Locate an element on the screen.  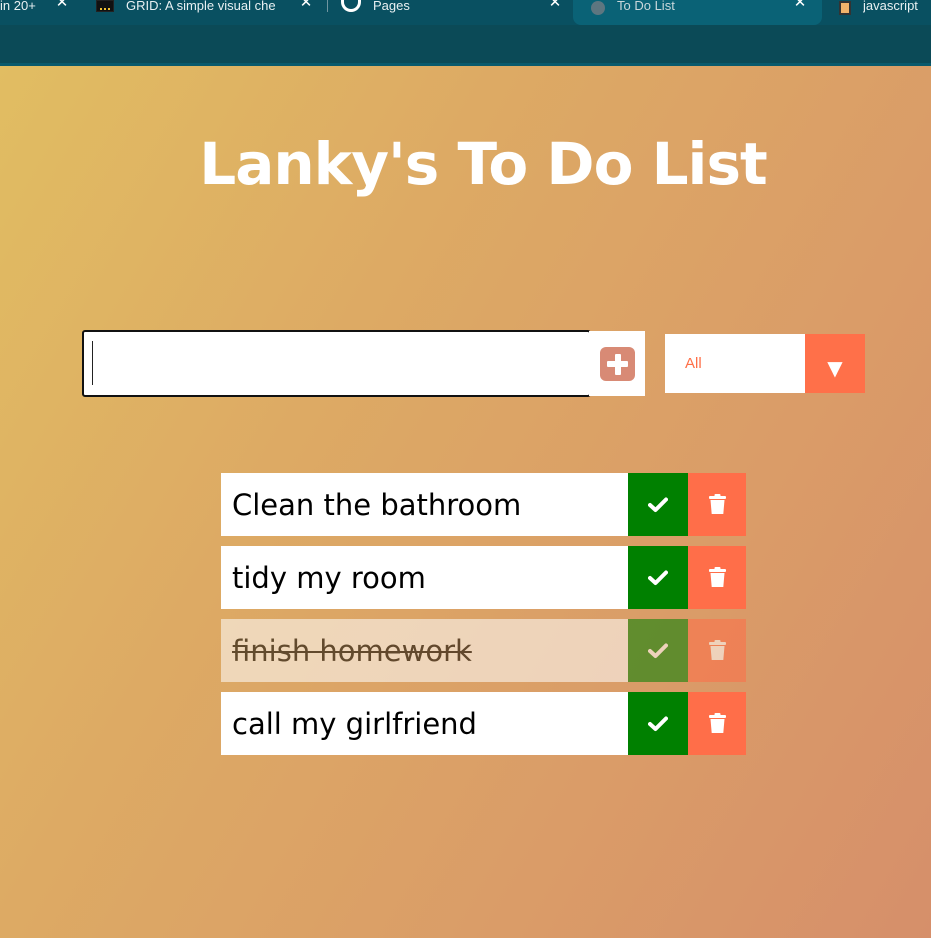
page-favicon-icon is located at coordinates (598, 7).